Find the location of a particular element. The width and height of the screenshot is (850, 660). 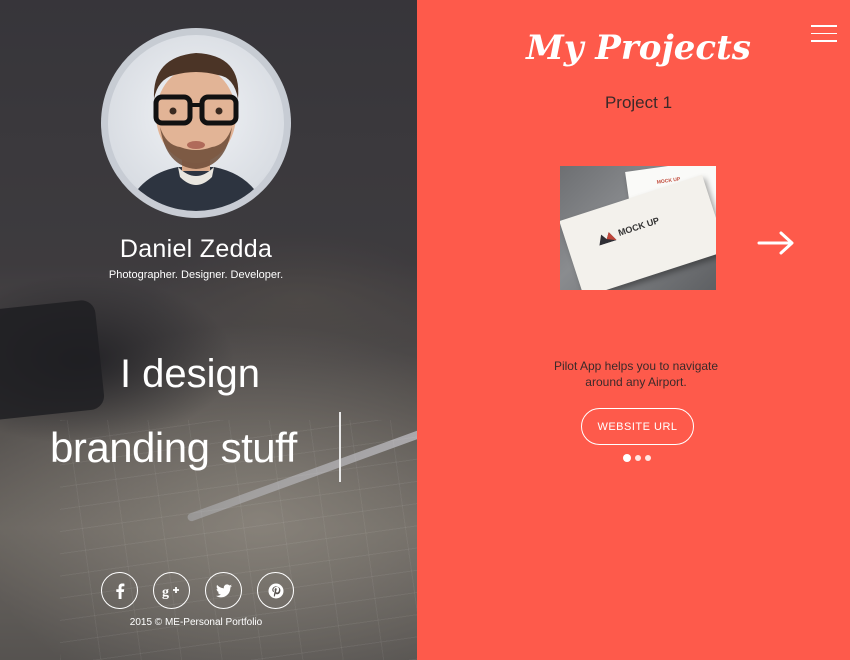

twitter-link is located at coordinates (223, 590).